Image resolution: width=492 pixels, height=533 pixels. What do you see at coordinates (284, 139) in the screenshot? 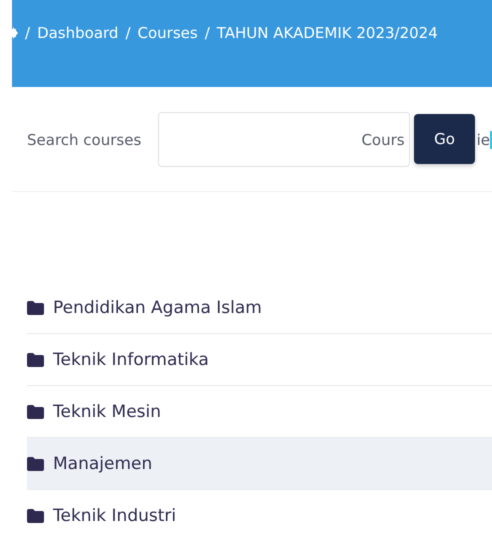
I see `search-field: Cours` at bounding box center [284, 139].